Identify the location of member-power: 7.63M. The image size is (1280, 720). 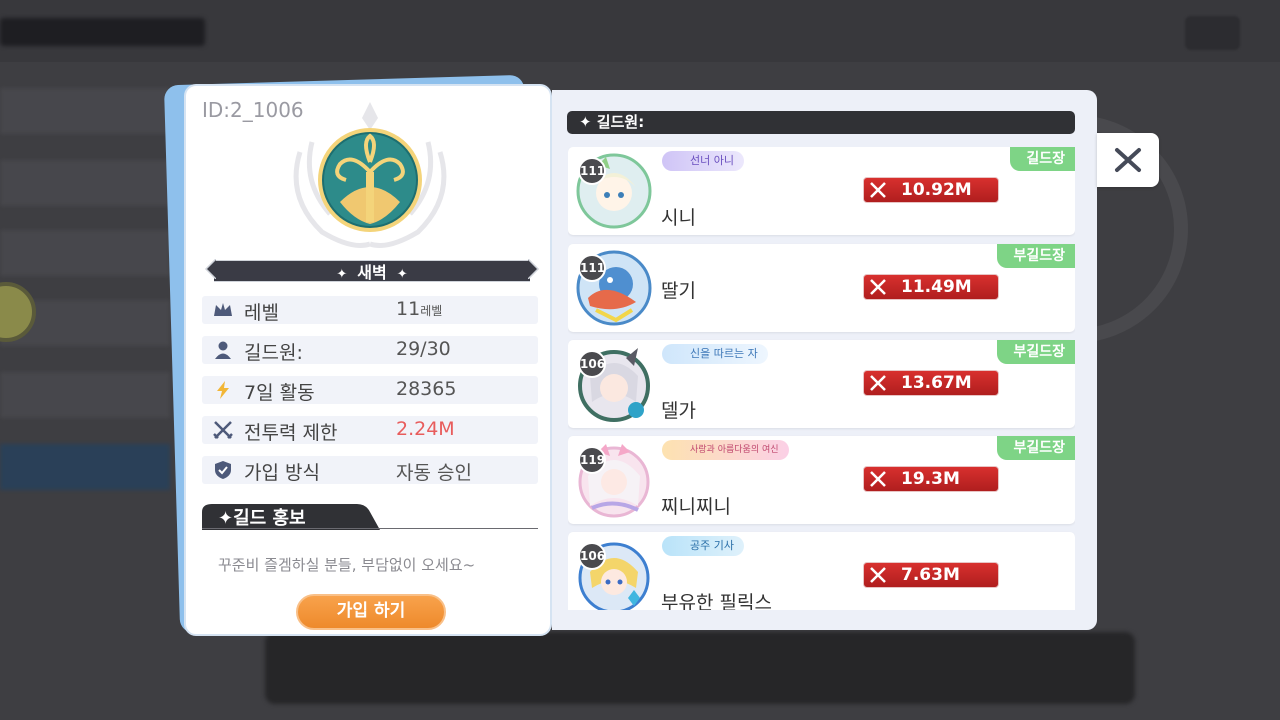
(938, 575).